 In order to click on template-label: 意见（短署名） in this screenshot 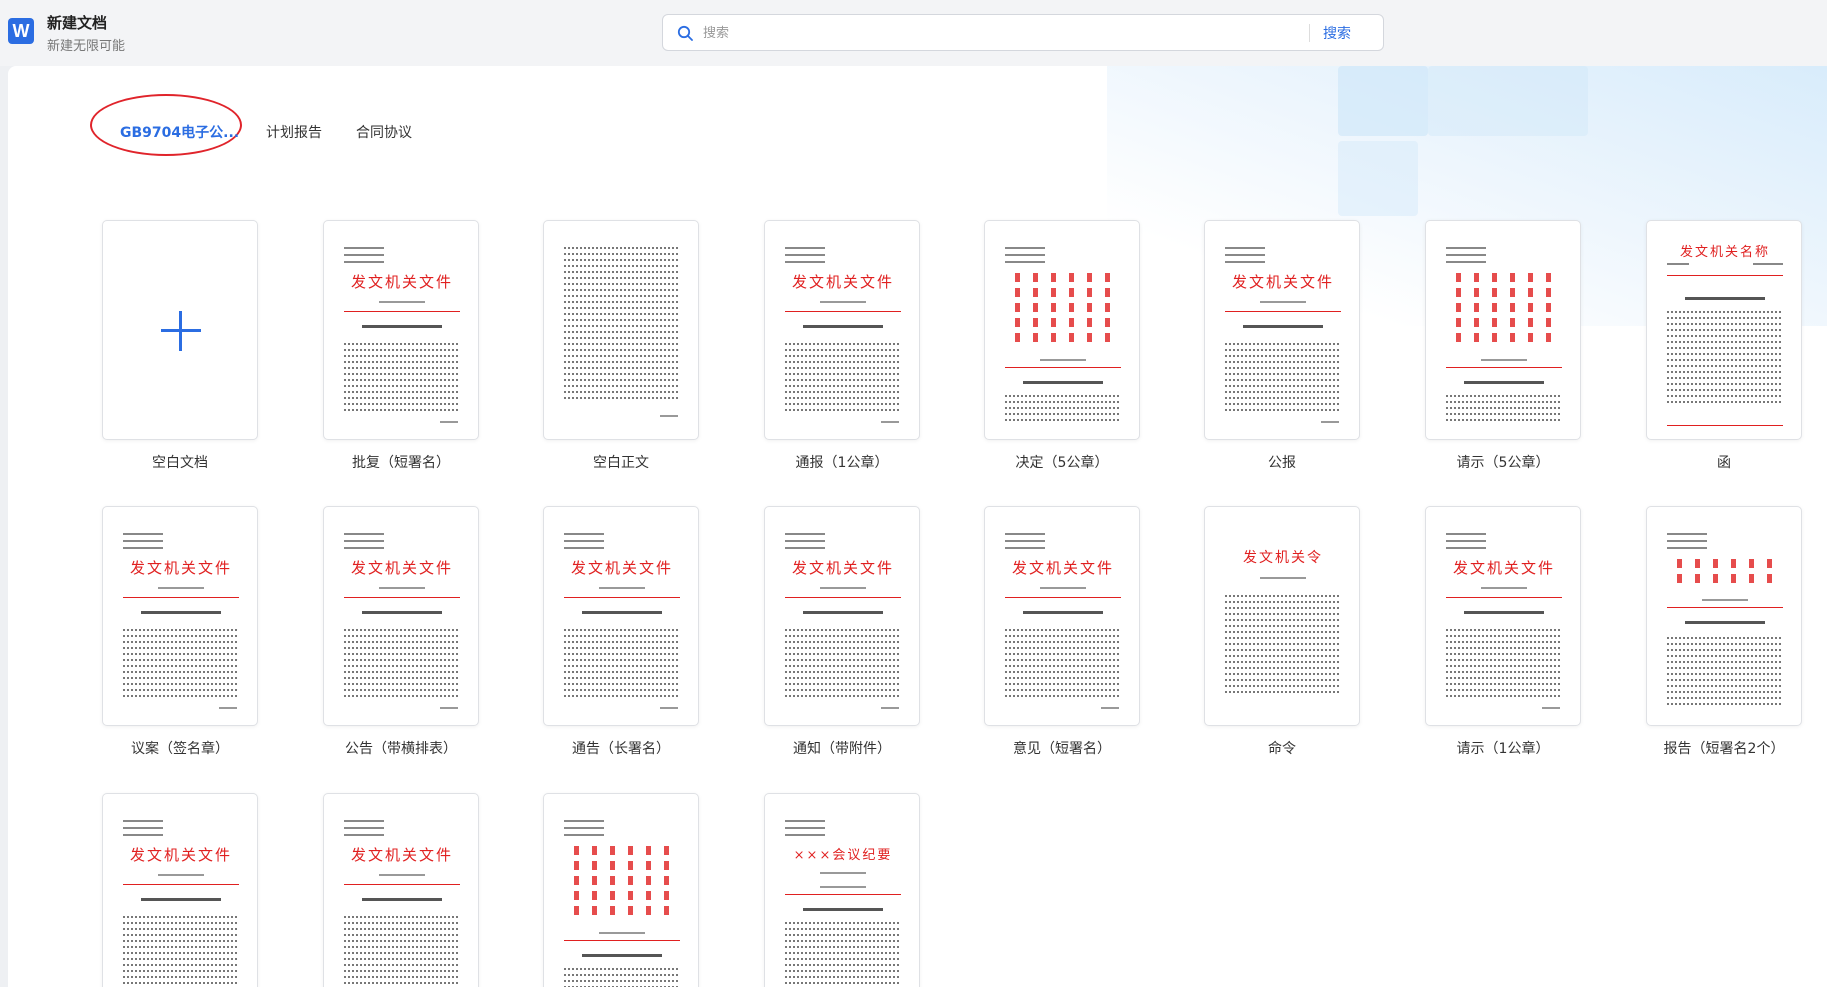, I will do `click(1062, 749)`.